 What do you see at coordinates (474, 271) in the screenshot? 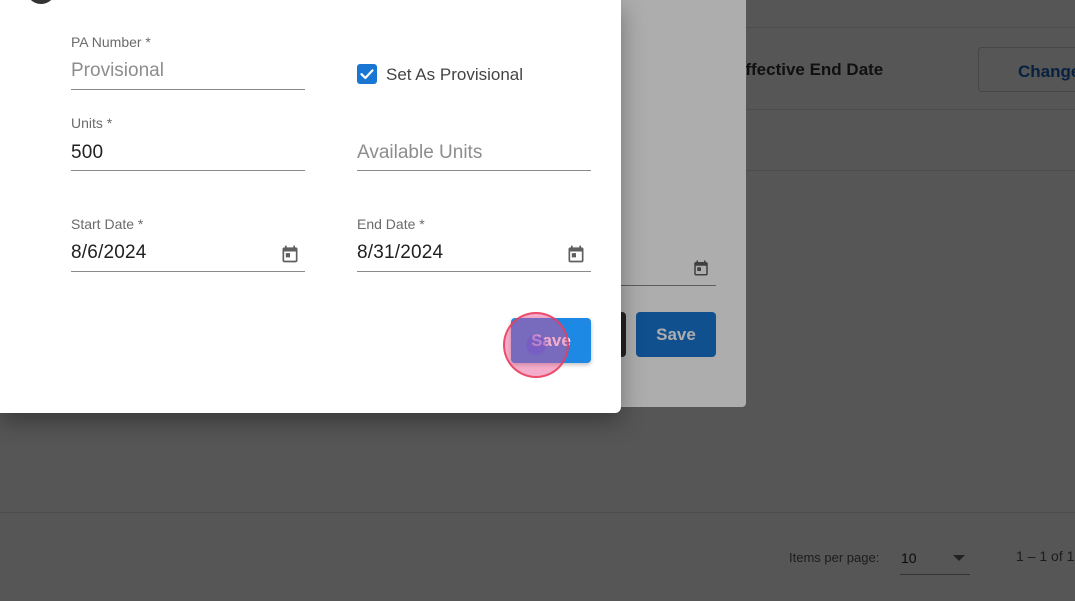
I see `end-date-underline` at bounding box center [474, 271].